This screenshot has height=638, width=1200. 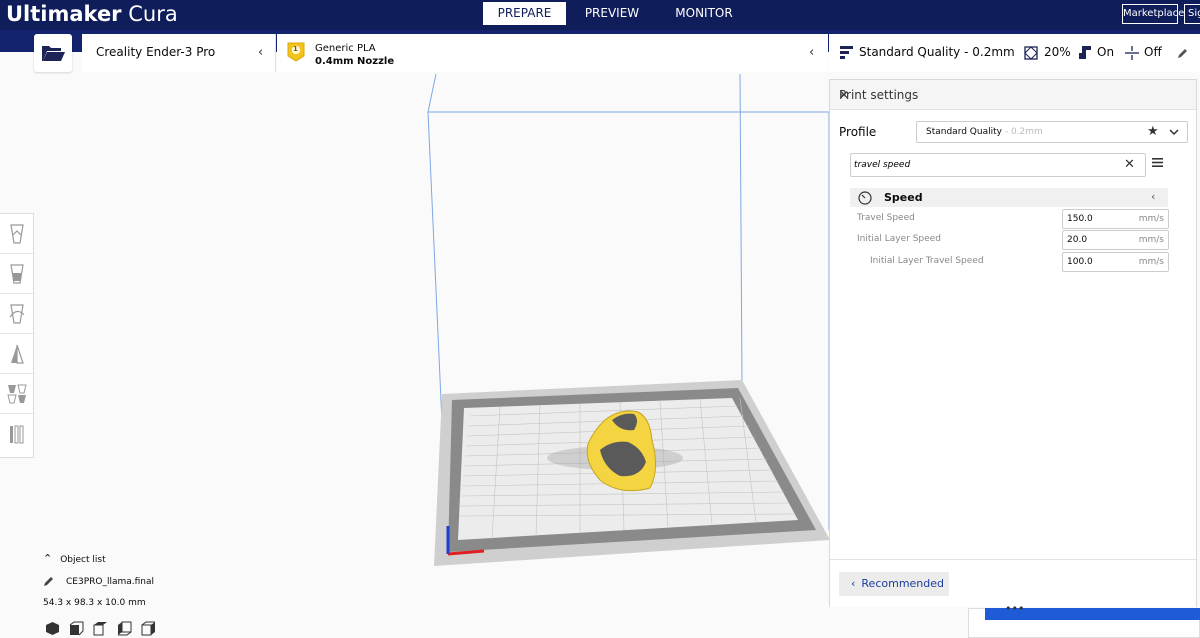 I want to click on material-name: Generic PLA, so click(x=345, y=48).